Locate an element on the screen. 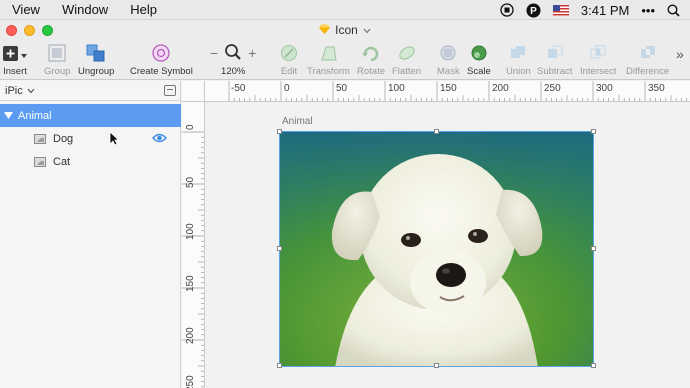 This screenshot has width=690, height=388. create-symbol-button: Create Symbol is located at coordinates (161, 59).